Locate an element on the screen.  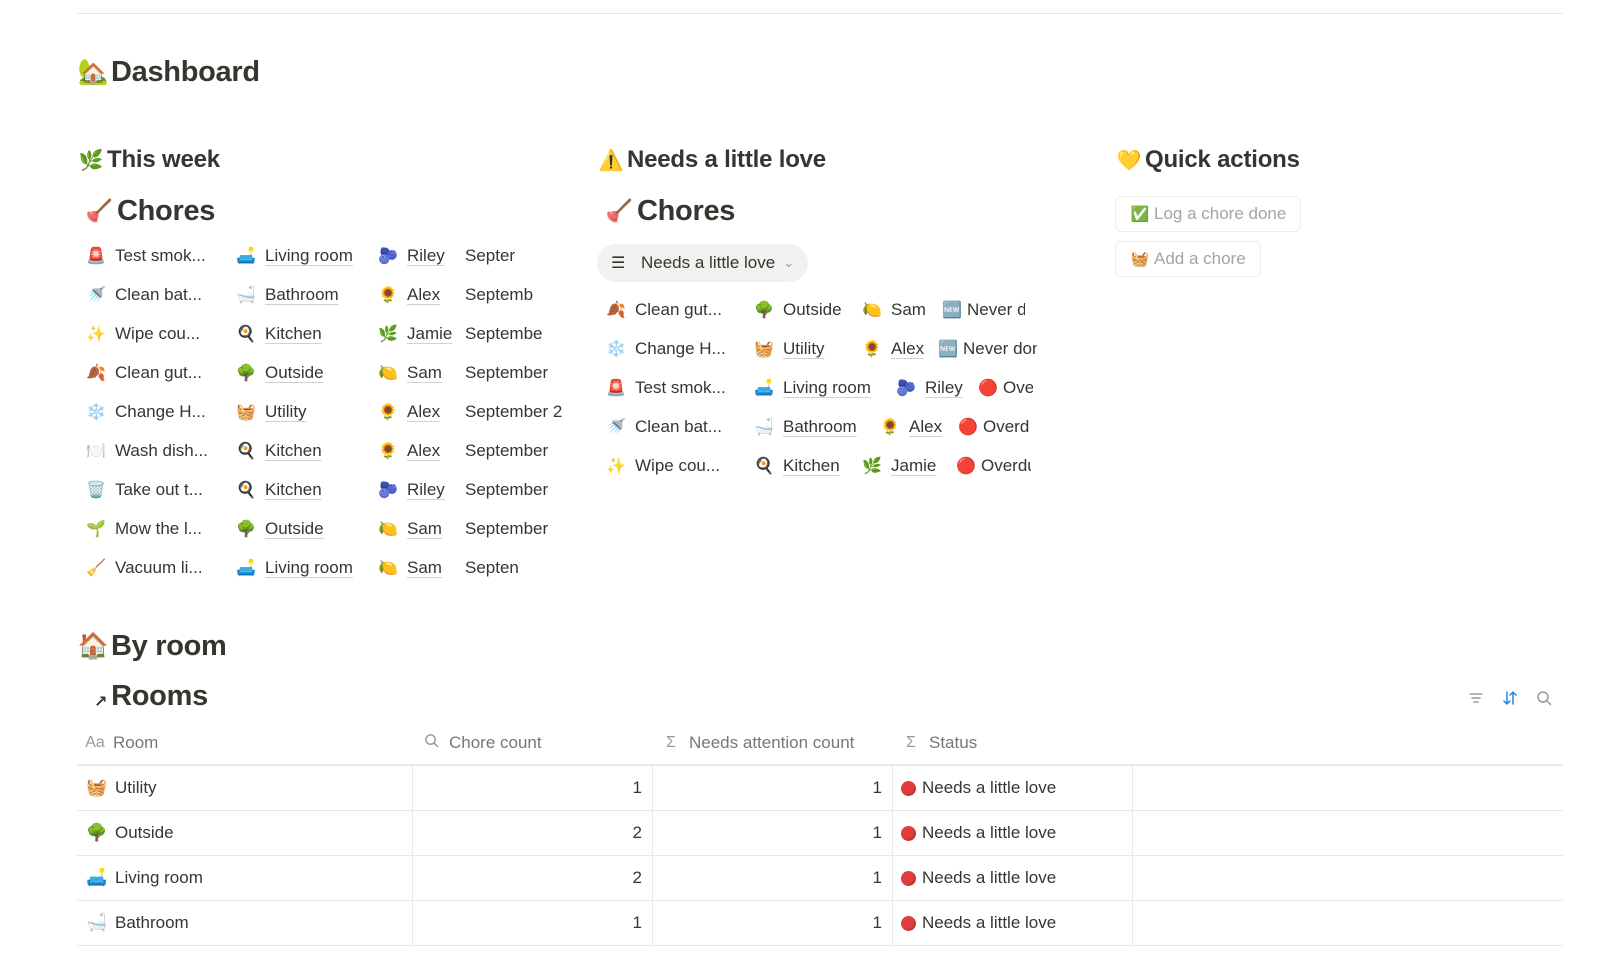
date-value: September is located at coordinates (507, 372).